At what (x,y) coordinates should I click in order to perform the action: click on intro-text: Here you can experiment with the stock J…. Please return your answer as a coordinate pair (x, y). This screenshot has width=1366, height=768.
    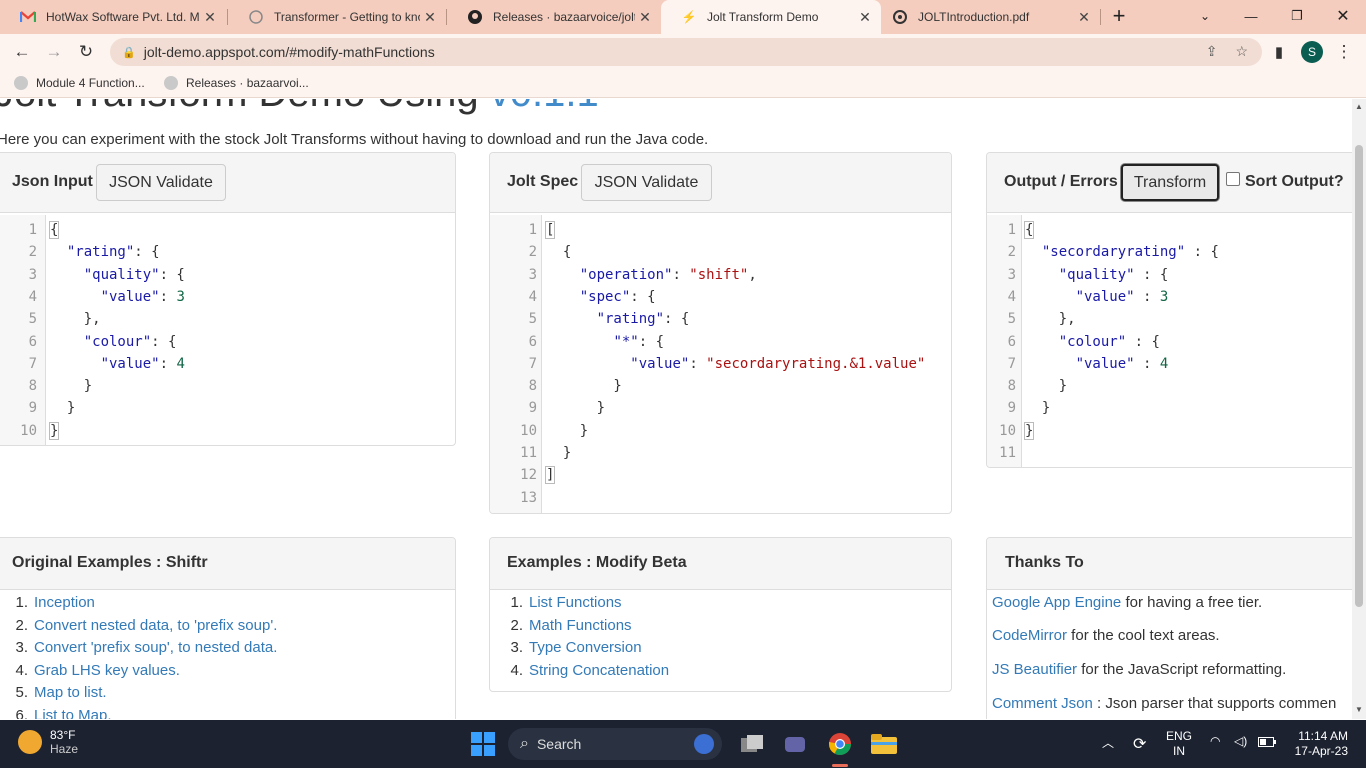
    Looking at the image, I should click on (354, 139).